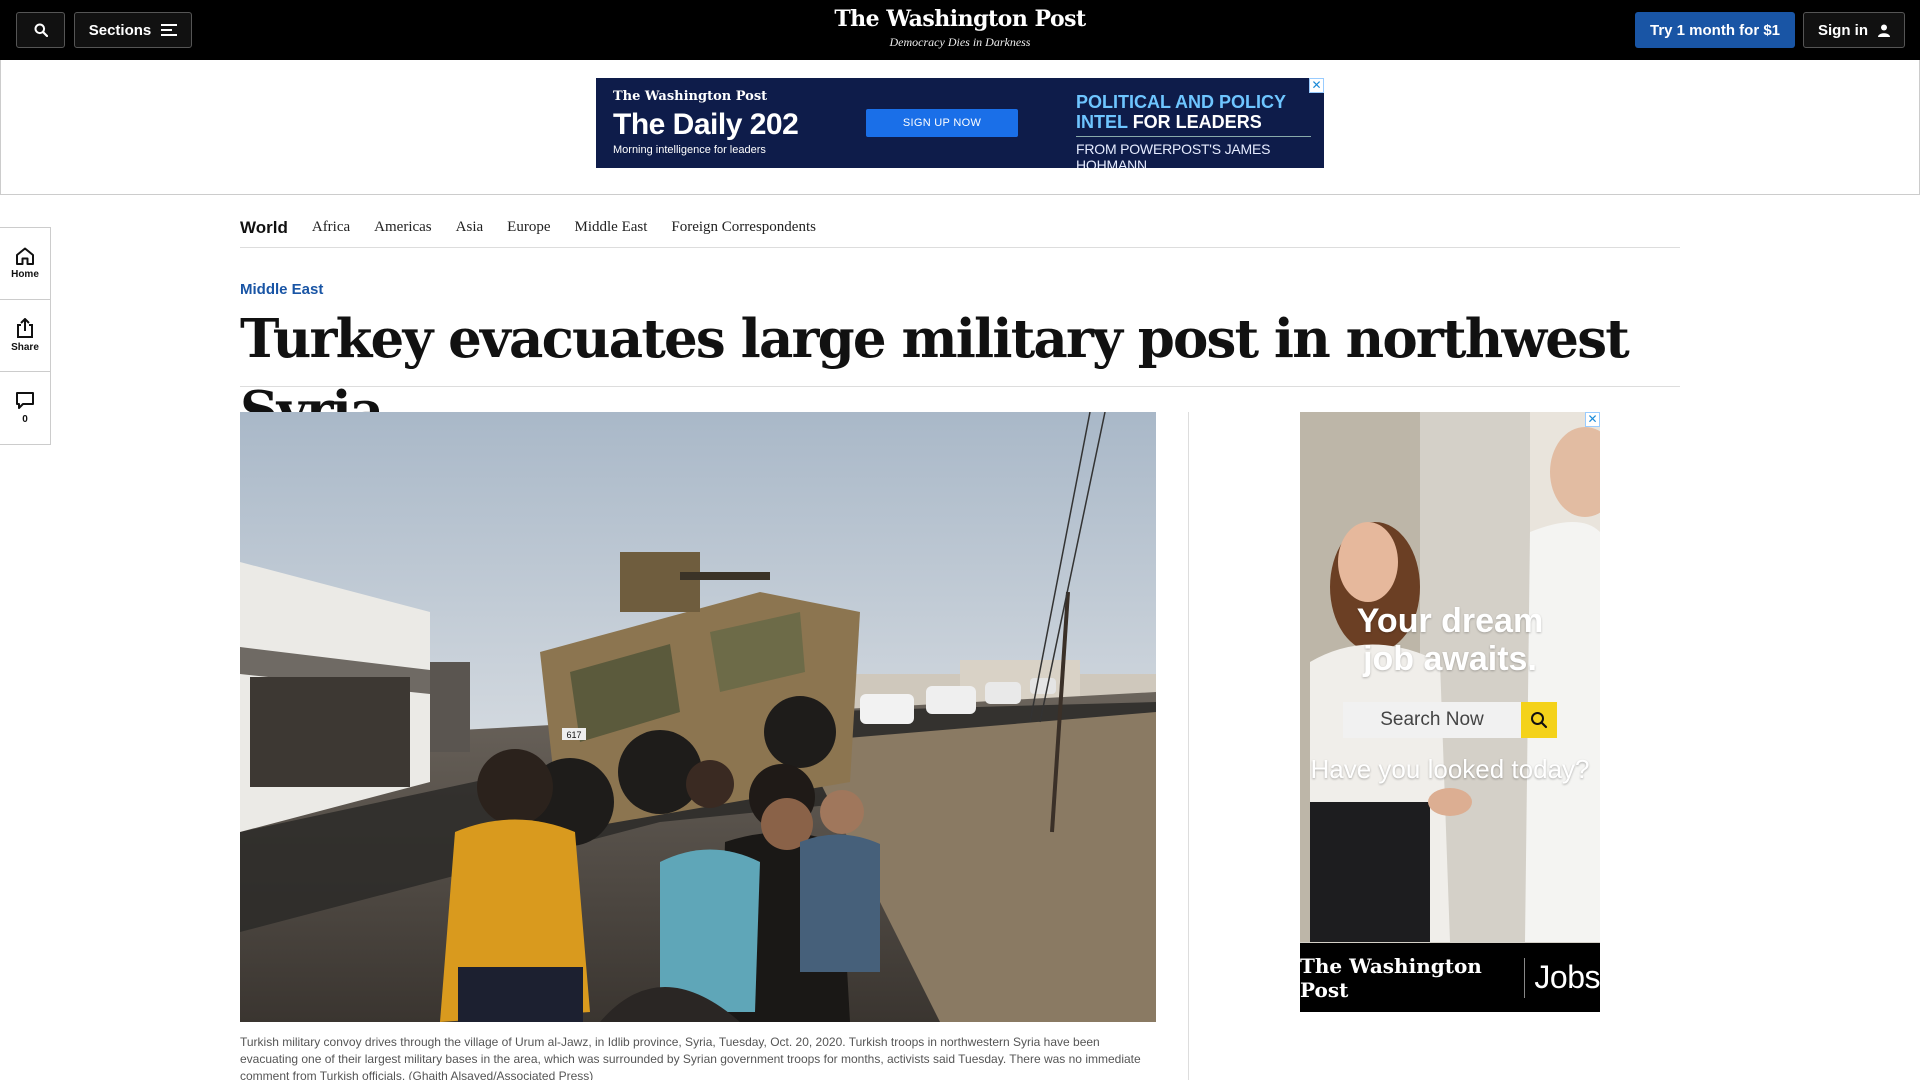 This screenshot has width=1920, height=1080. I want to click on side-ad-footer-divider, so click(1524, 977).